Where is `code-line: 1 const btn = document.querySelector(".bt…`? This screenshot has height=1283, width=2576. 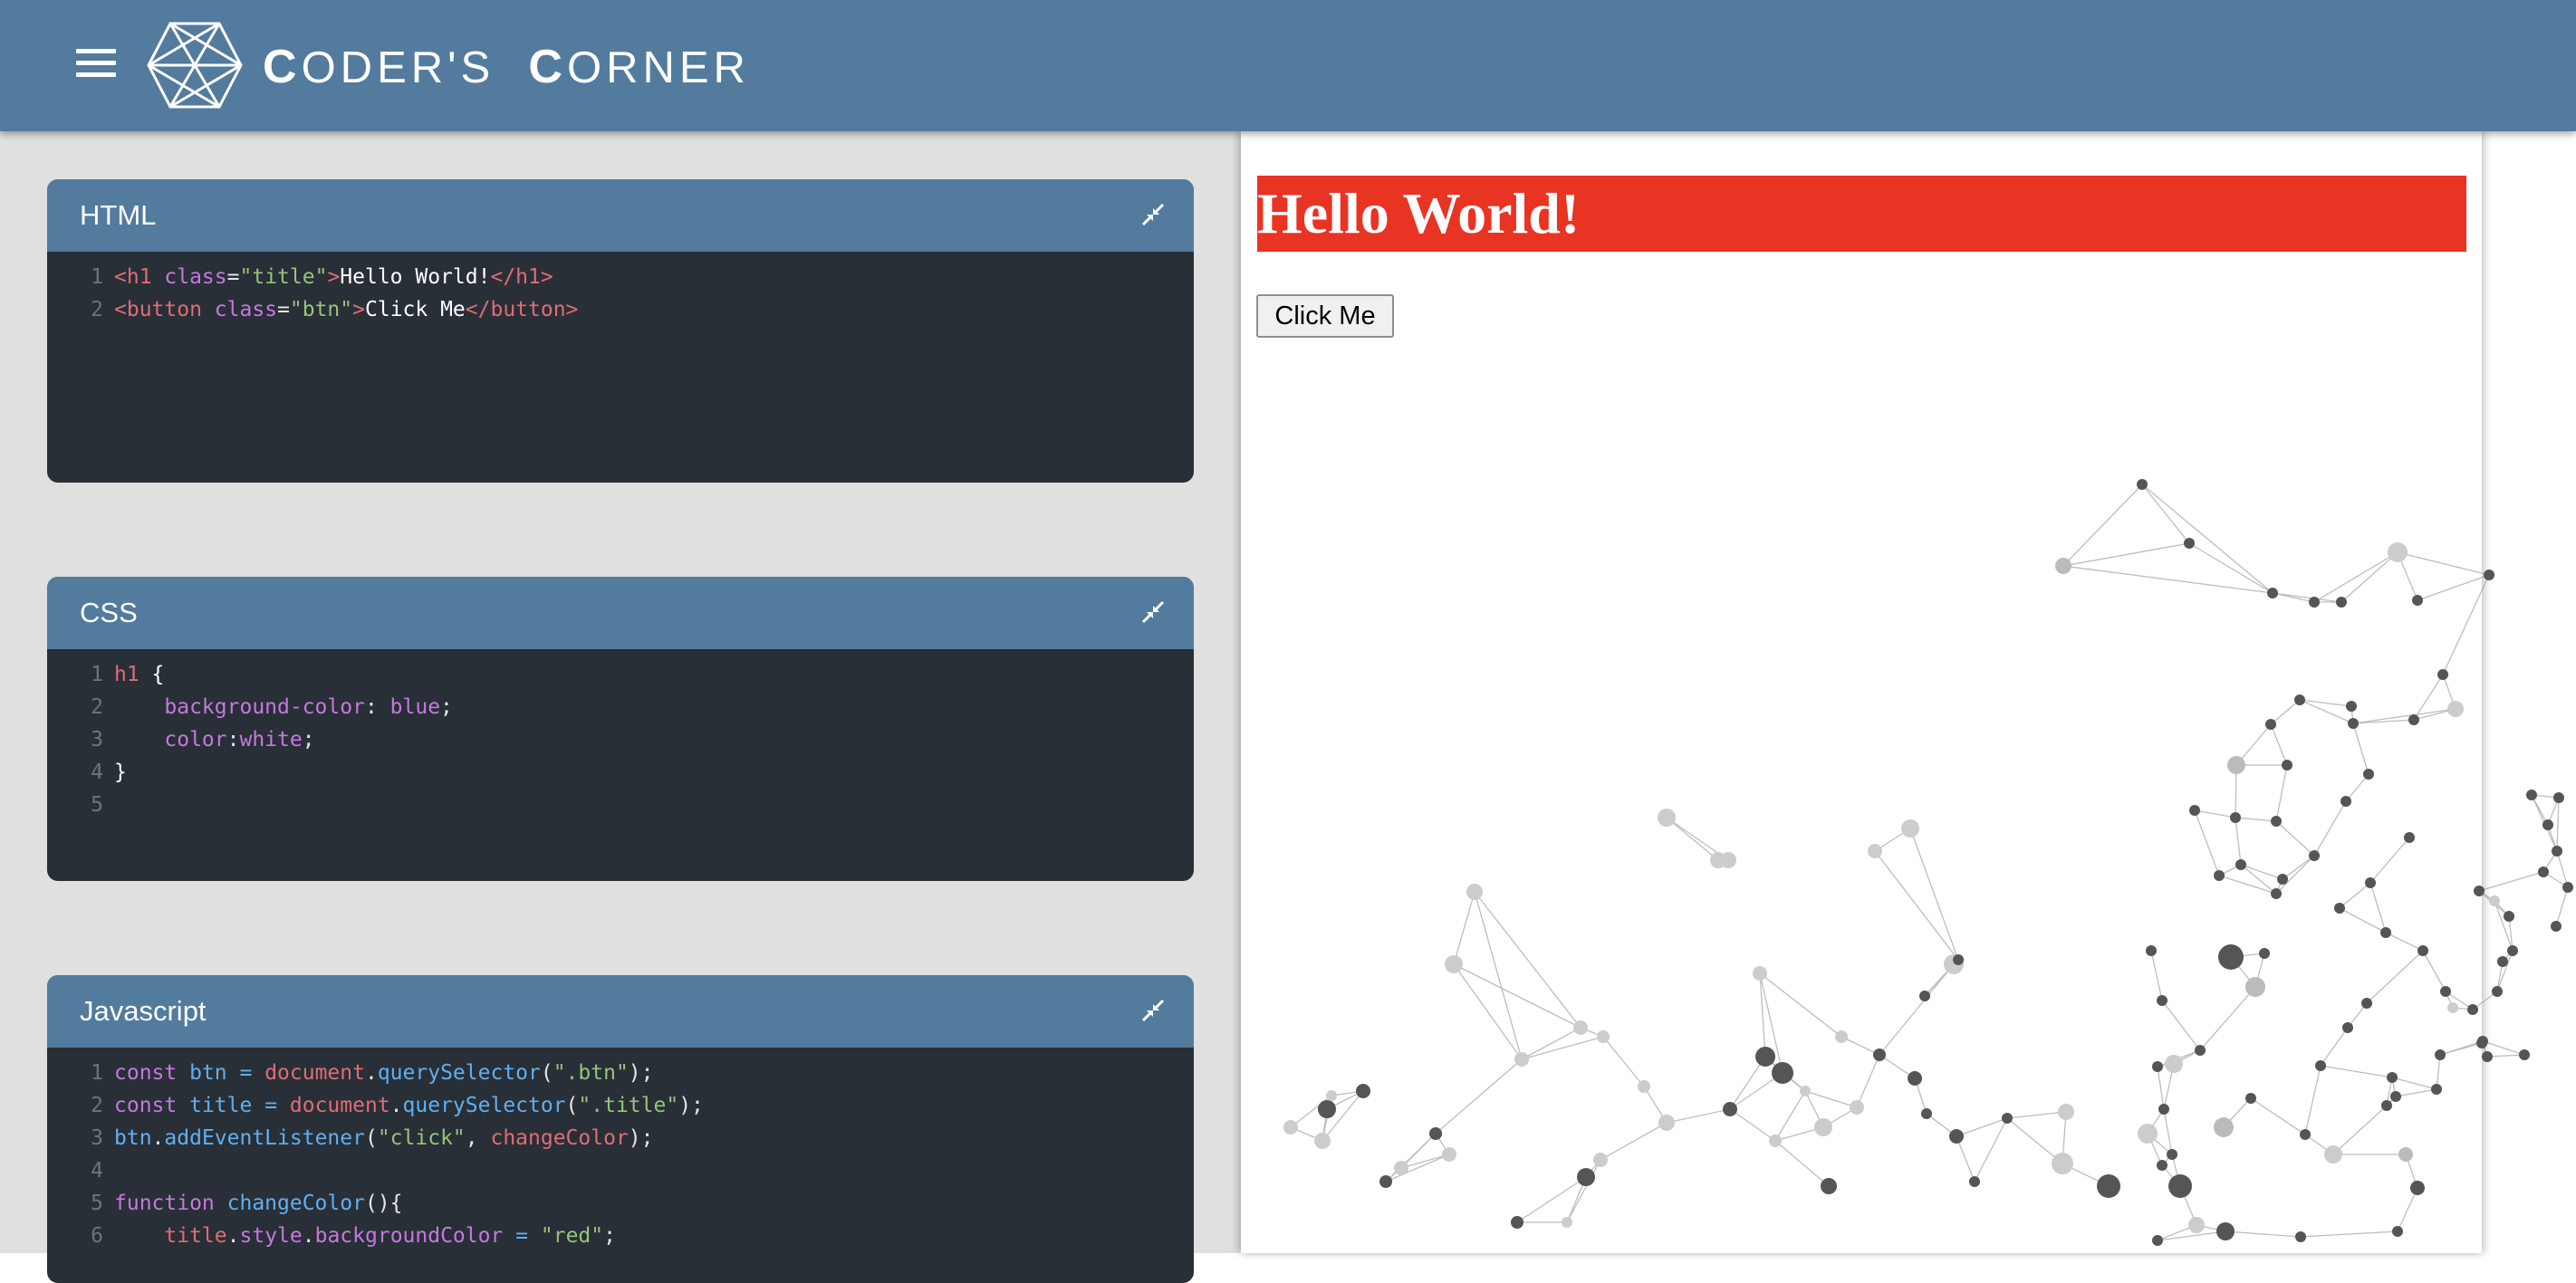
code-line: 1 const btn = document.querySelector(".bt… is located at coordinates (372, 1073).